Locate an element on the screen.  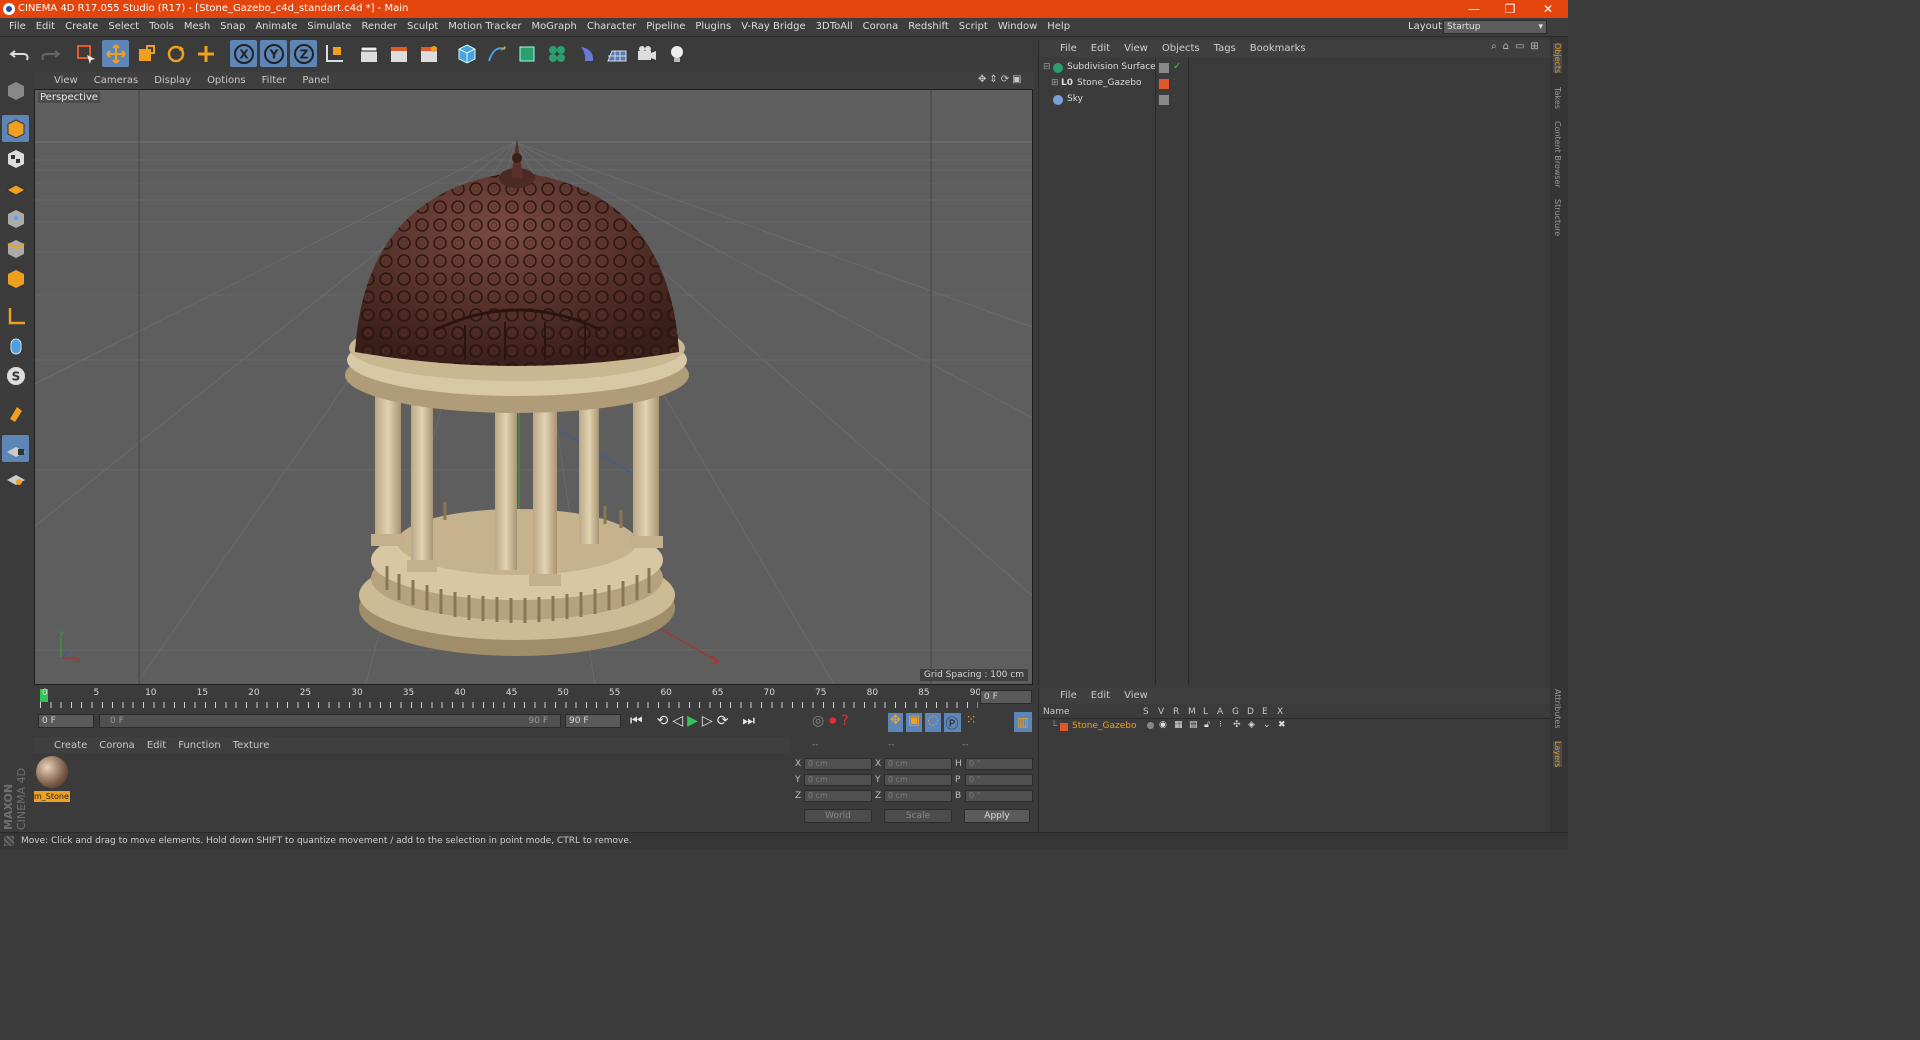
transform-mode-select: Scale is located at coordinates (918, 816).